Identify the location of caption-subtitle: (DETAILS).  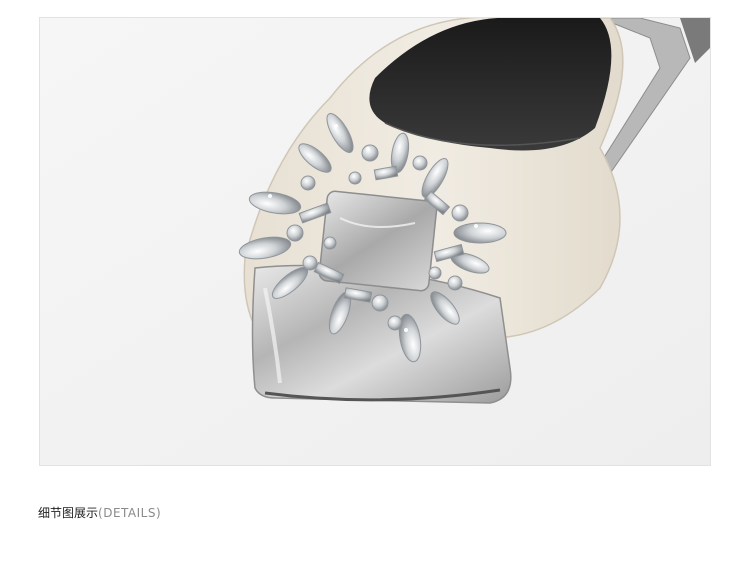
(130, 513).